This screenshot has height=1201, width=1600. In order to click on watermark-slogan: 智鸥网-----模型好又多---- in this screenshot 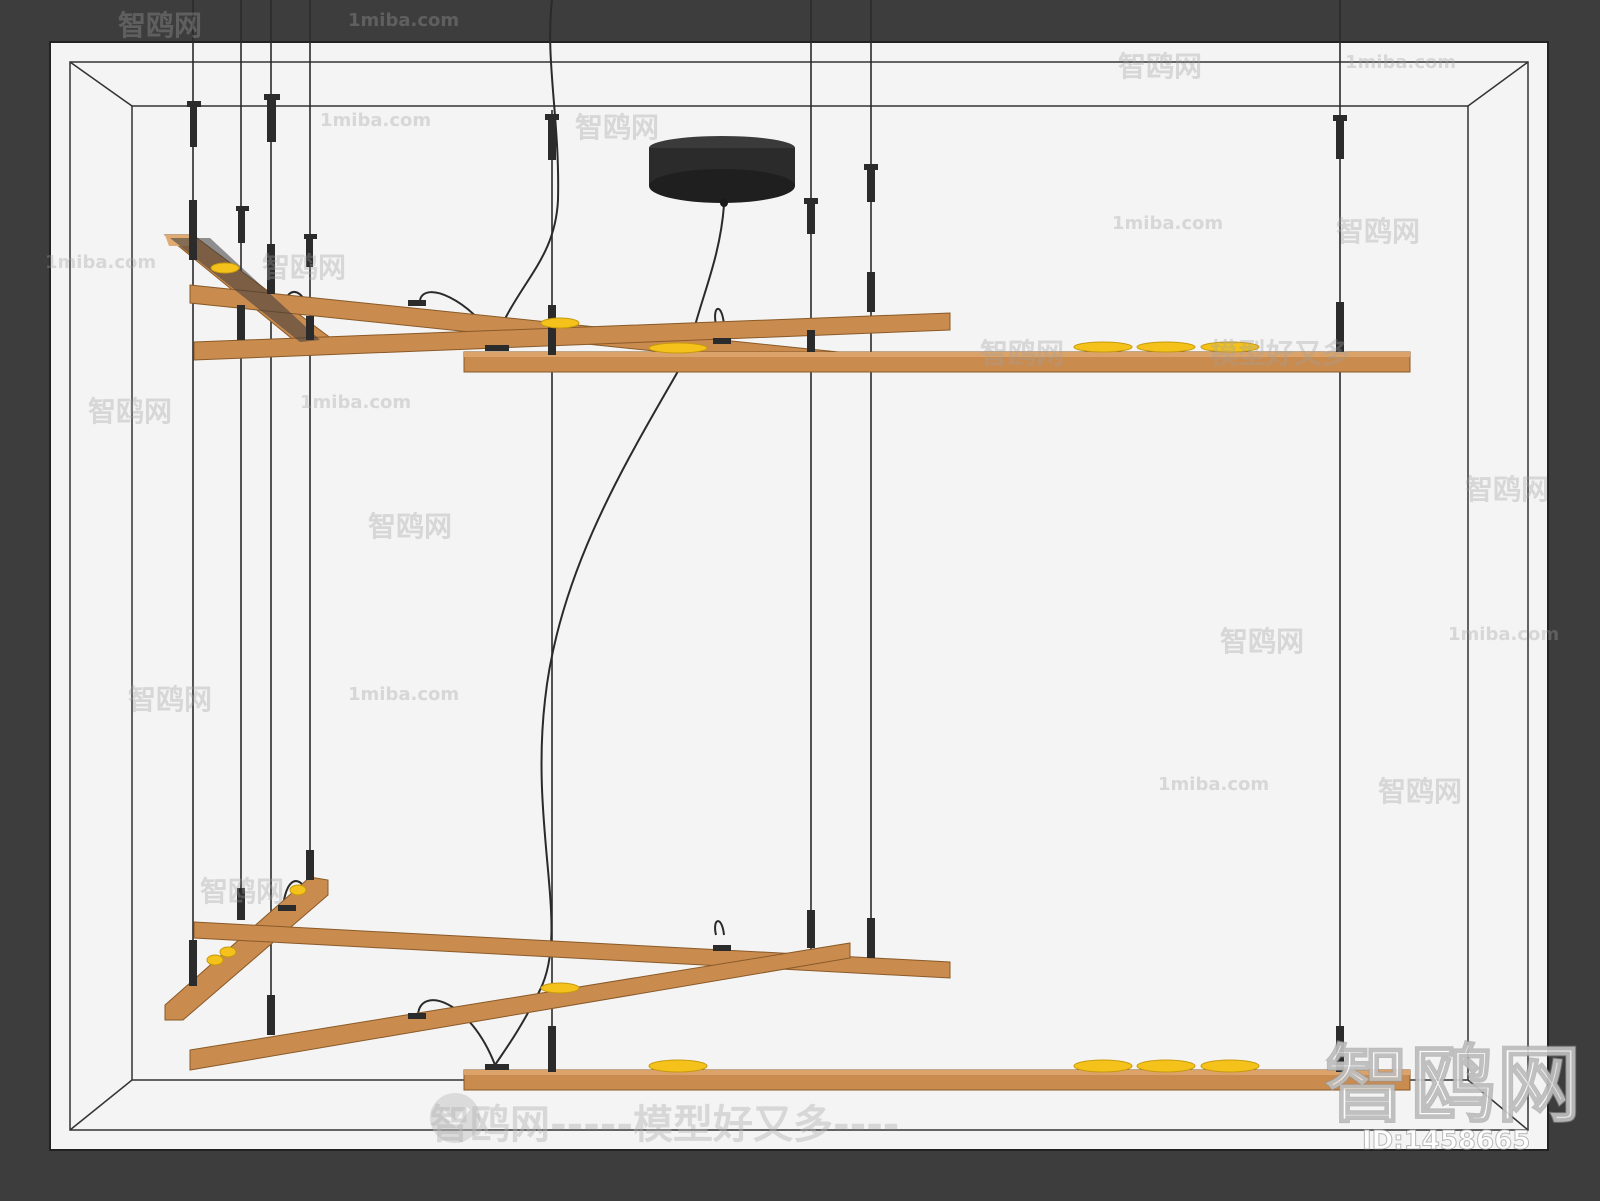, I will do `click(665, 1125)`.